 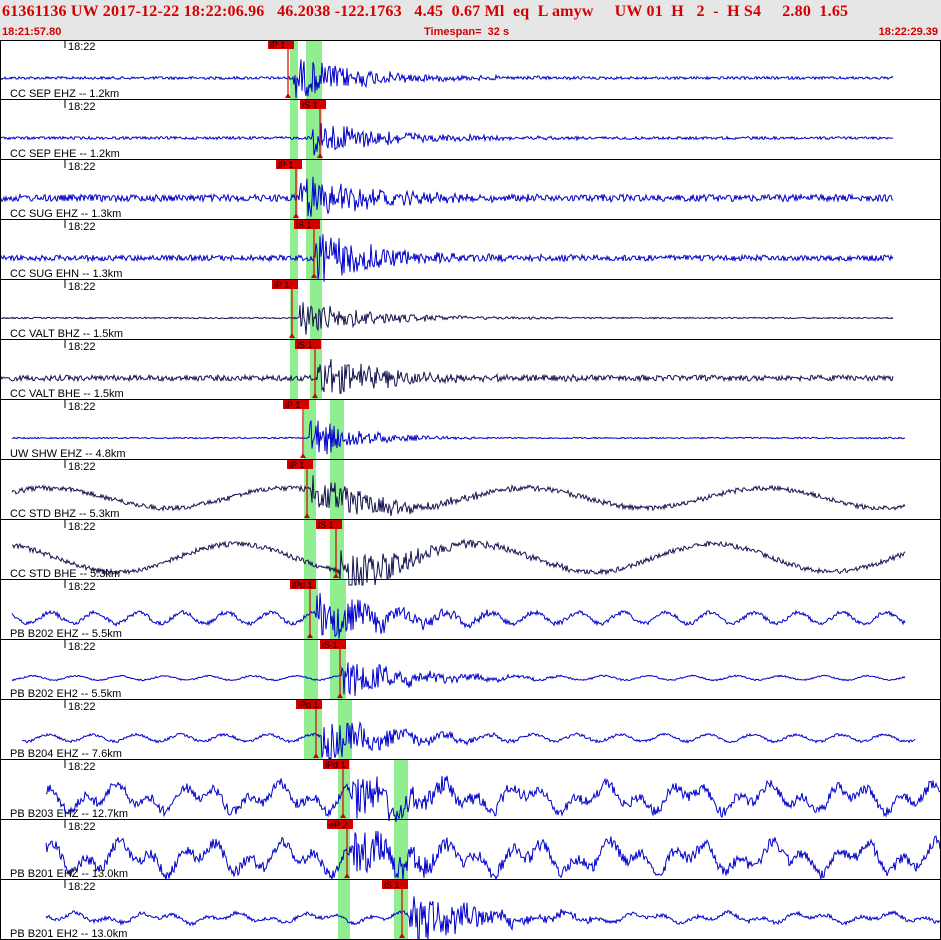 I want to click on channel-label: CC VALT BHZ -- 1.5km, so click(x=66, y=334).